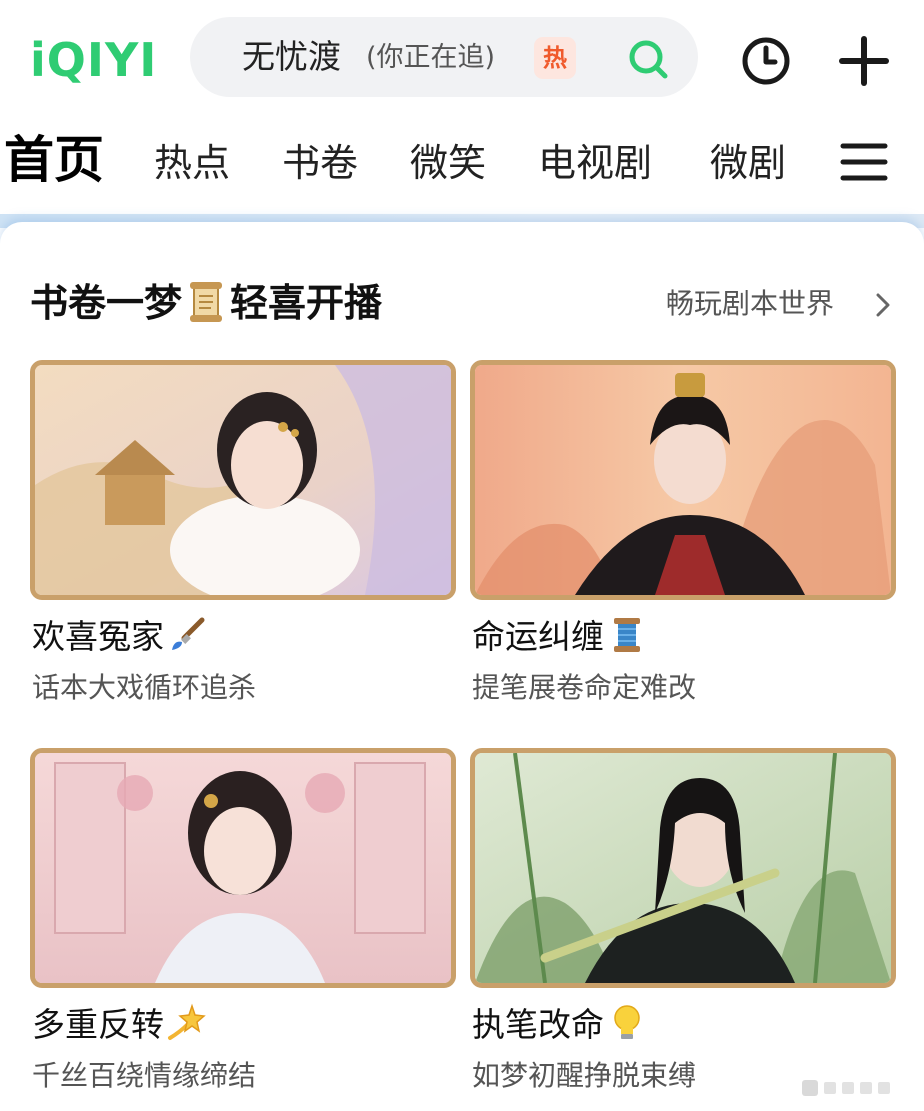 This screenshot has width=924, height=1111. I want to click on drama-title-1: 欢喜冤家, so click(120, 637).